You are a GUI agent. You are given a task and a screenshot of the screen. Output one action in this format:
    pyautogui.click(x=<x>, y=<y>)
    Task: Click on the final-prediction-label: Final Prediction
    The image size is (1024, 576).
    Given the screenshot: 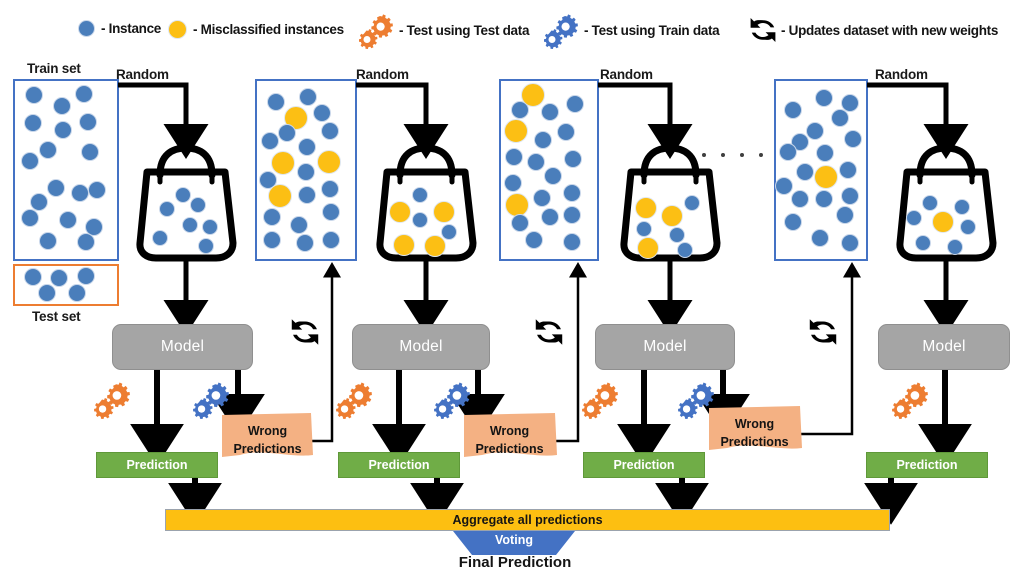 What is the action you would take?
    pyautogui.click(x=515, y=562)
    